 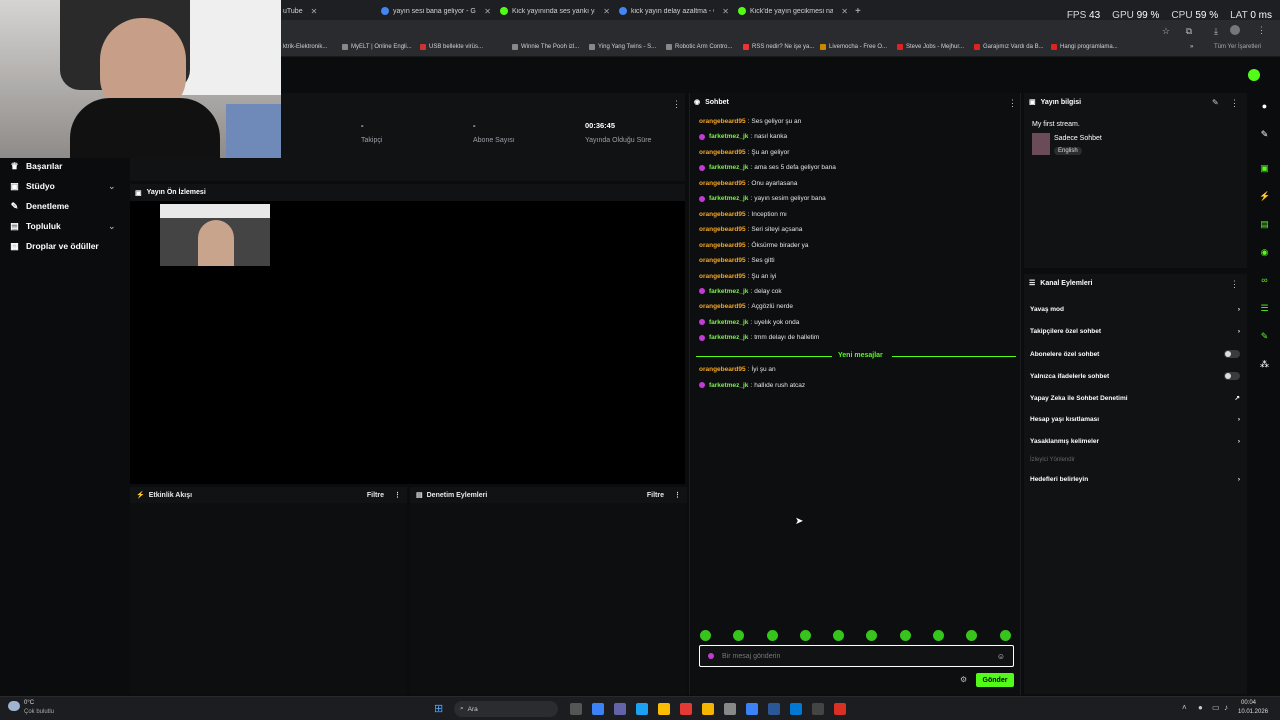 I want to click on wrench-icon: ✎, so click(x=1264, y=336).